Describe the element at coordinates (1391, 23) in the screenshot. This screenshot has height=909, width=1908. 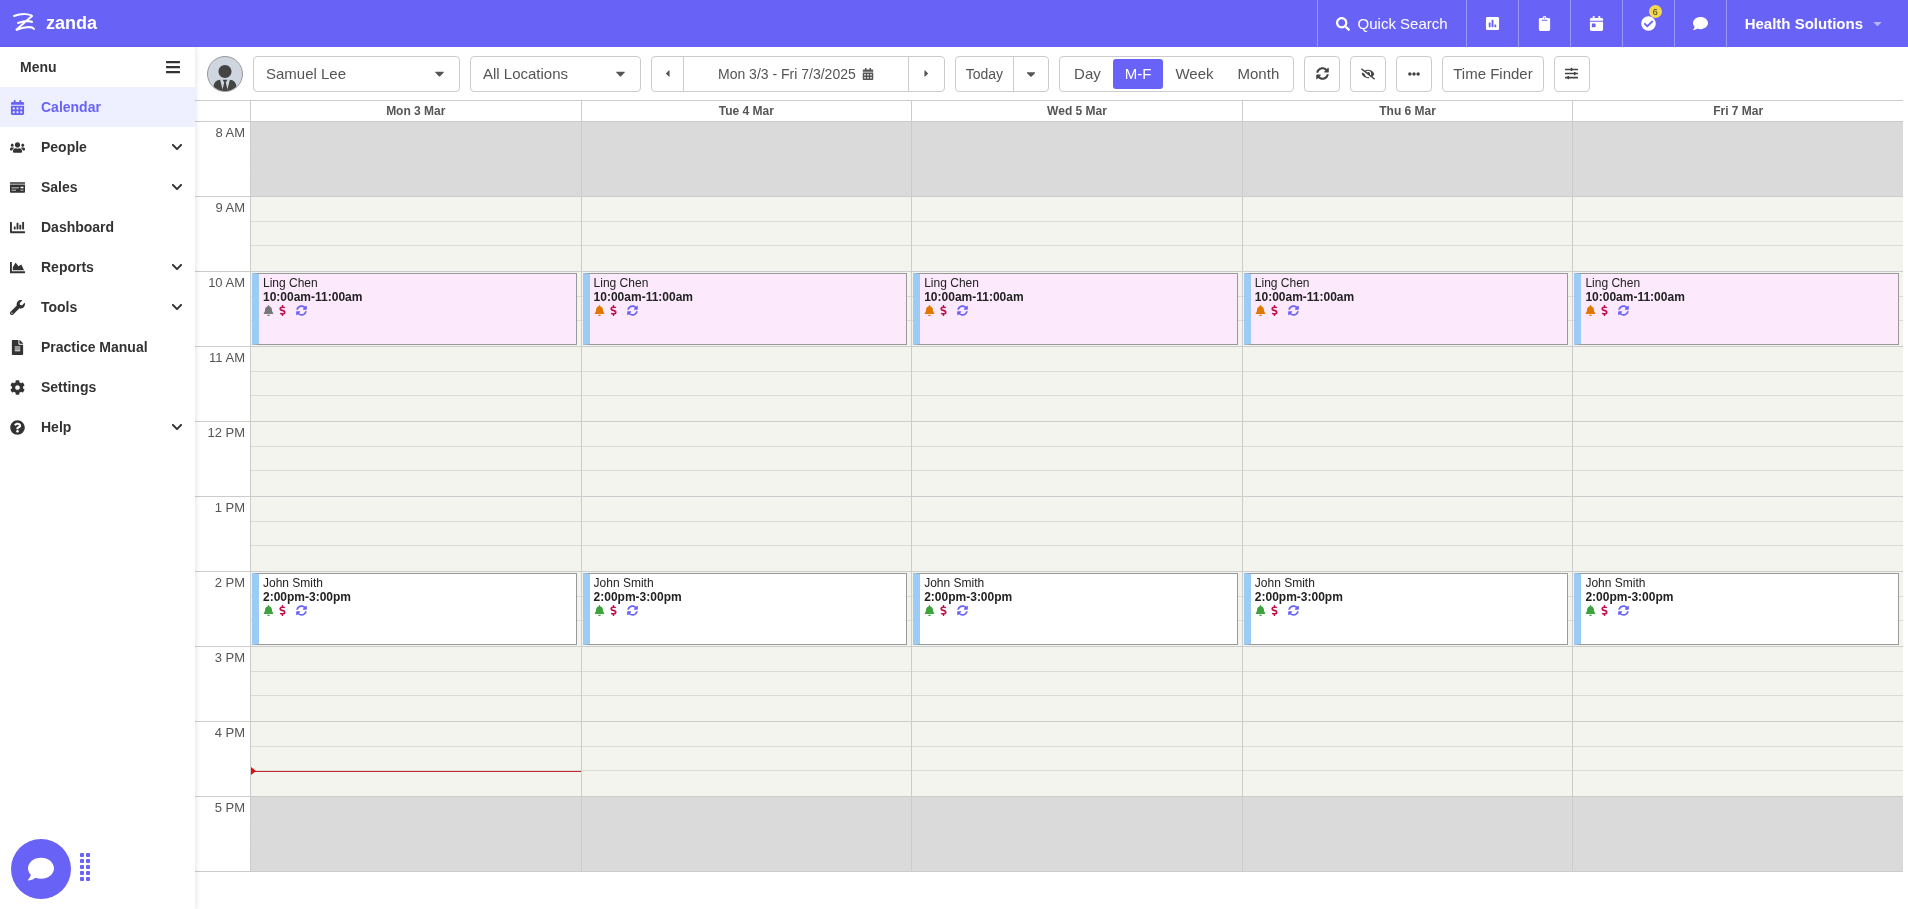
I see `quick-search-button: Quick Search` at that location.